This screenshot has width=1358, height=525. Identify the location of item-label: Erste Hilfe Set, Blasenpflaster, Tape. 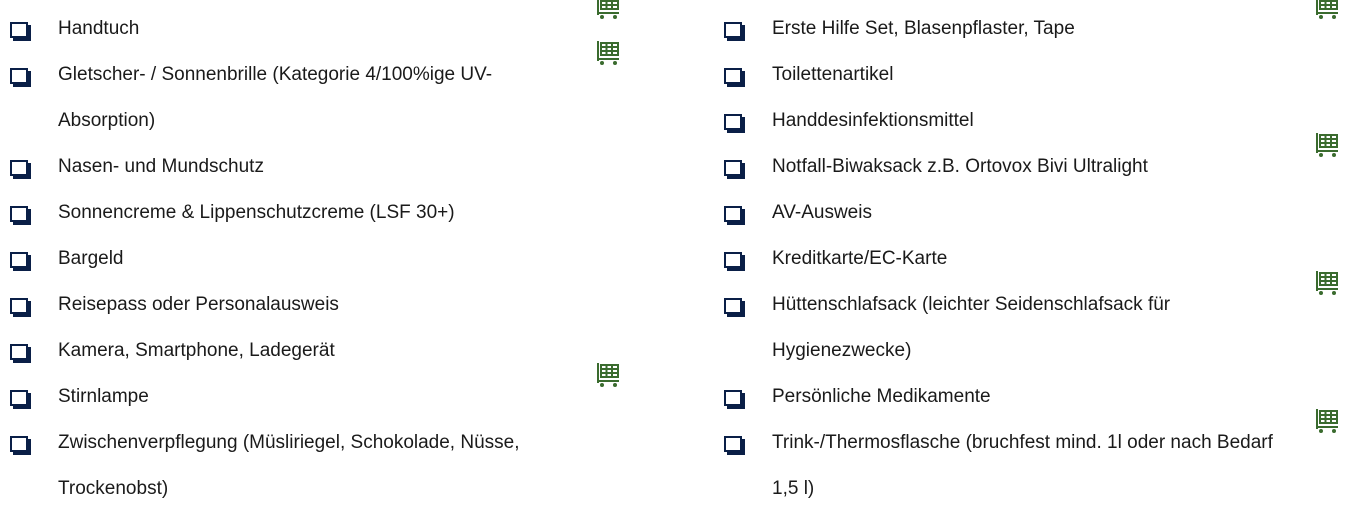
(923, 28).